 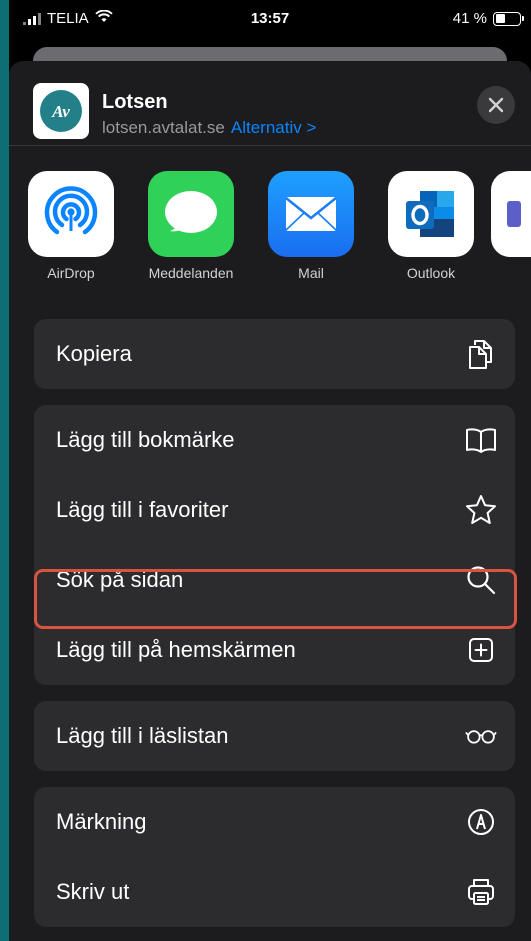 What do you see at coordinates (270, 19) in the screenshot?
I see `status-bar: TELIA 13:57 41 %` at bounding box center [270, 19].